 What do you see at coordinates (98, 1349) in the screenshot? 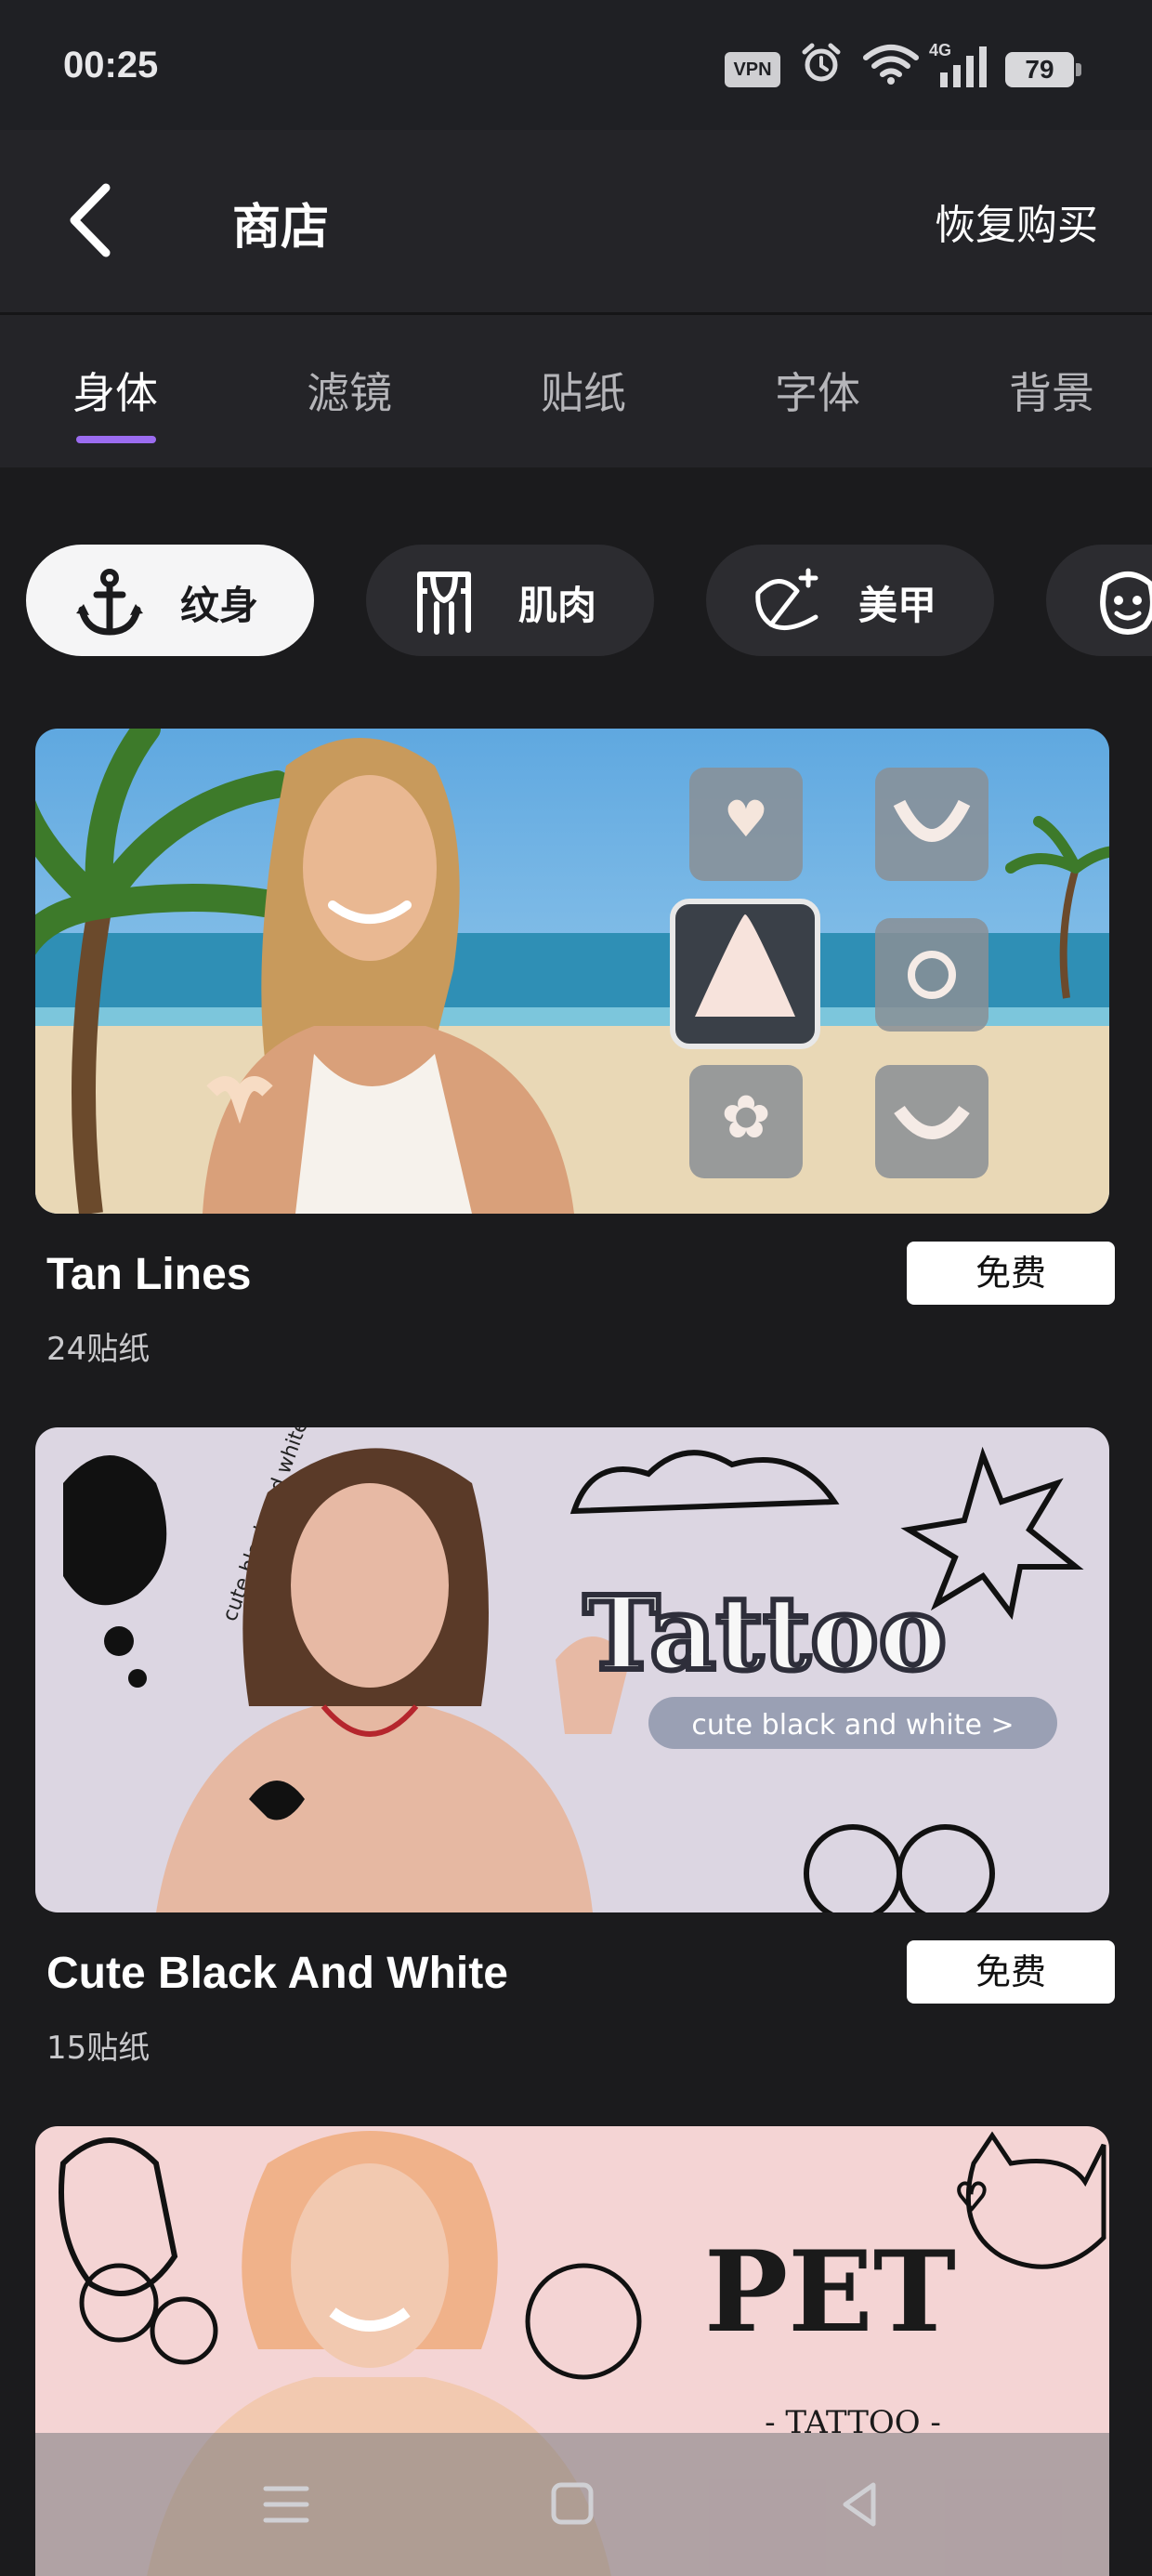
I see `sticker-count: 24贴纸` at bounding box center [98, 1349].